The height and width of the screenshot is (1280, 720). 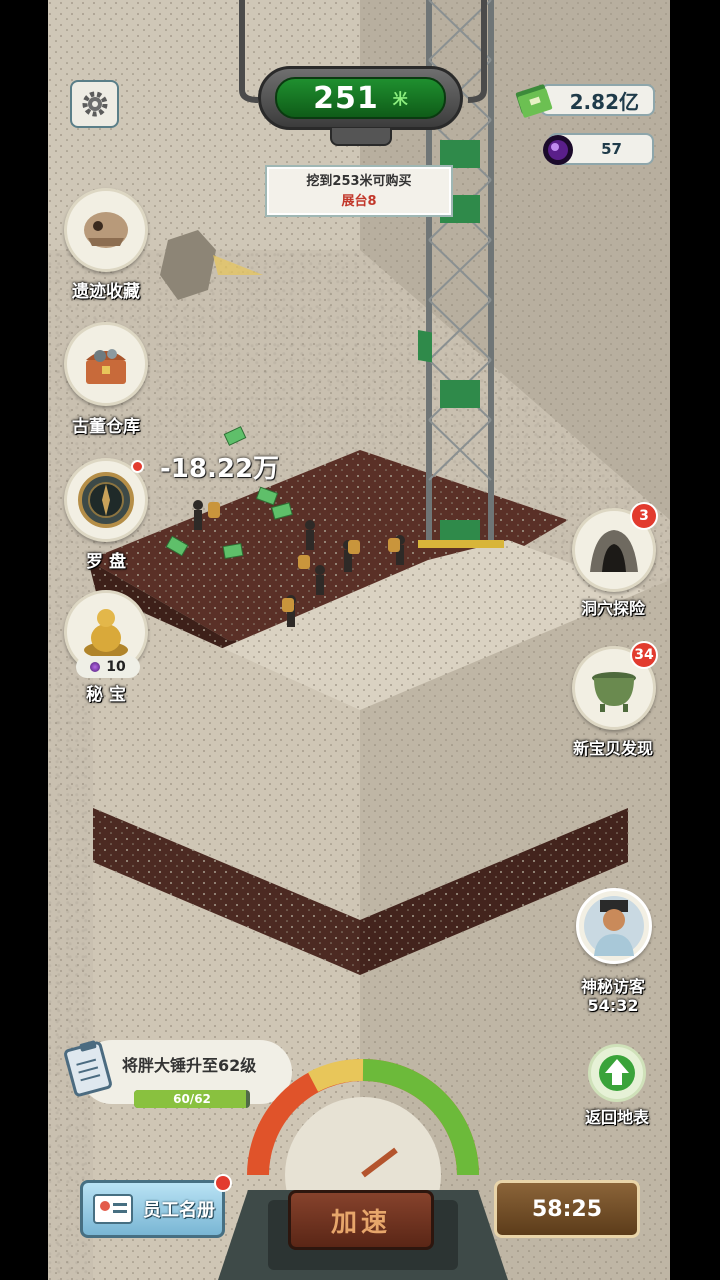 I want to click on staff-roster-button: 员工名册, so click(x=152, y=1209).